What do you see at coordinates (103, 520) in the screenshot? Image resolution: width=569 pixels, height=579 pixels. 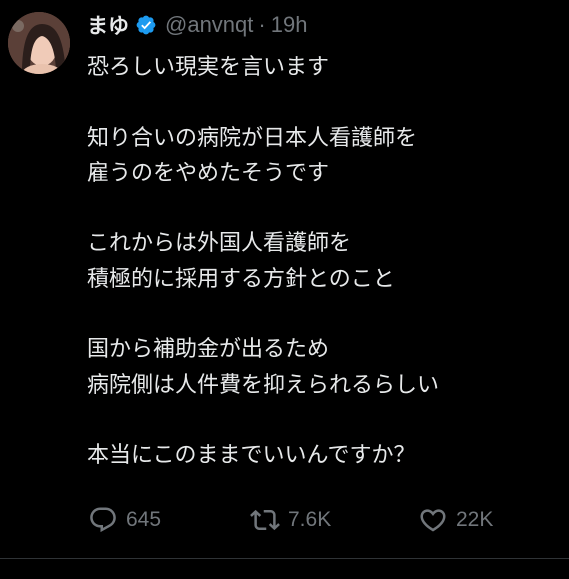 I see `reply-icon` at bounding box center [103, 520].